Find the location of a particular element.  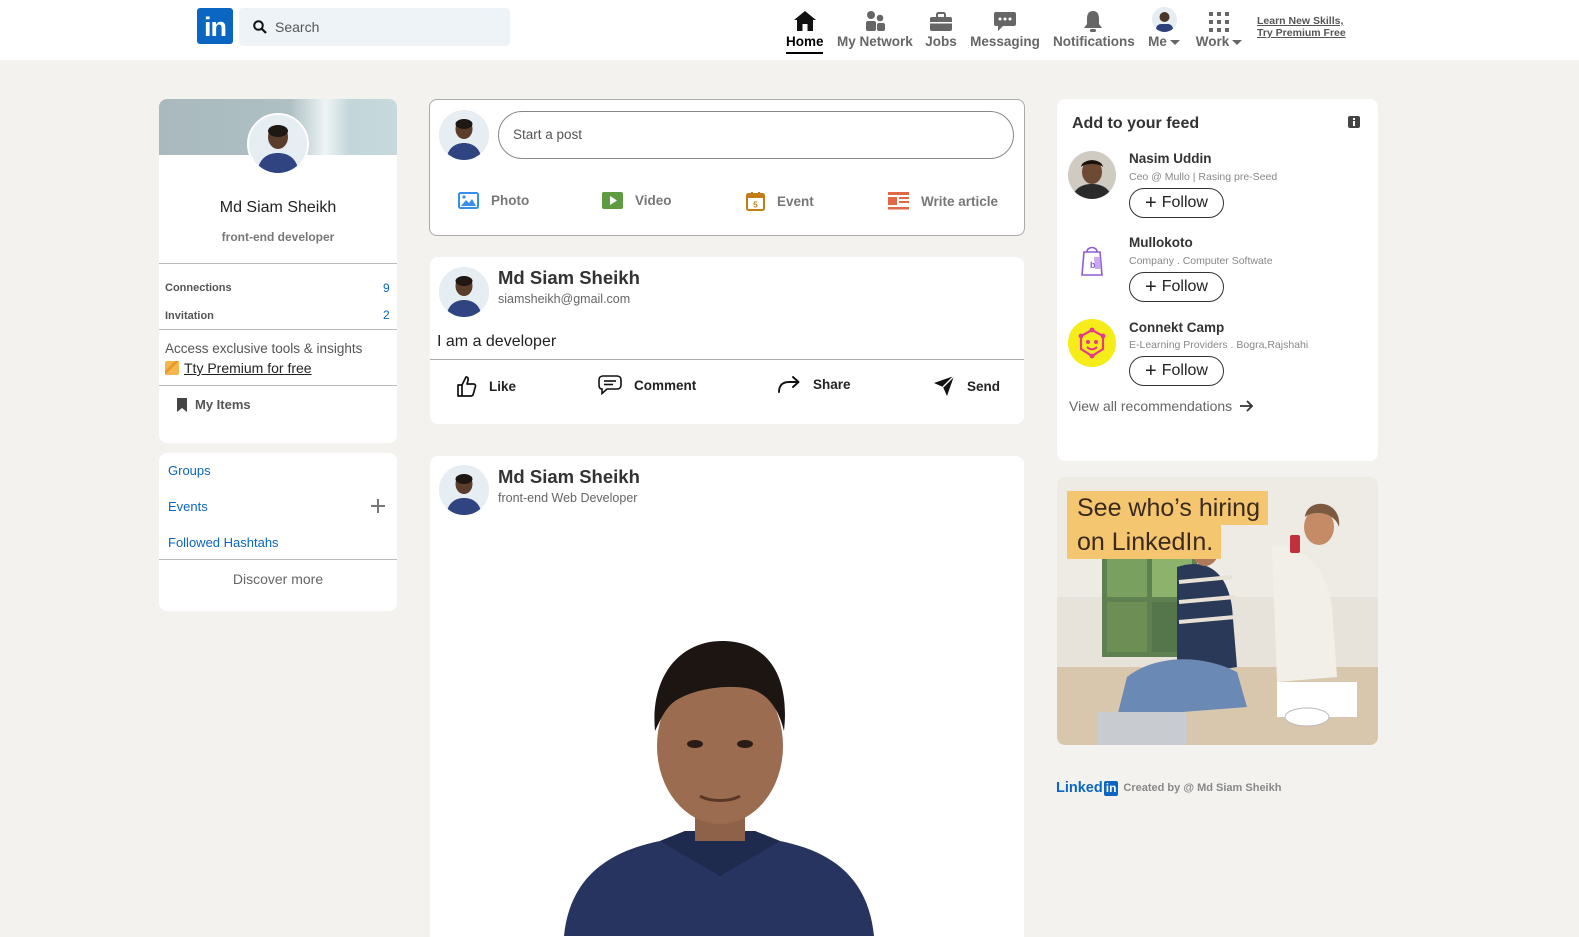

footer: Linked in Created by @ Md Siam Sheikh is located at coordinates (1168, 788).